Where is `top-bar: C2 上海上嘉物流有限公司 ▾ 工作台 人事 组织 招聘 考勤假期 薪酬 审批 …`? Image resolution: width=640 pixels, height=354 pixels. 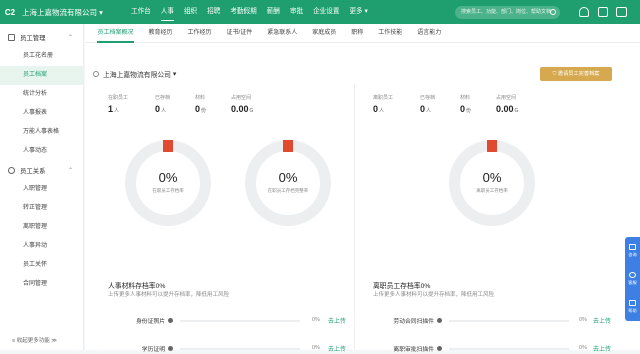
top-bar: C2 上海上嘉物流有限公司 ▾ 工作台 人事 组织 招聘 考勤假期 薪酬 审批 … is located at coordinates (320, 12).